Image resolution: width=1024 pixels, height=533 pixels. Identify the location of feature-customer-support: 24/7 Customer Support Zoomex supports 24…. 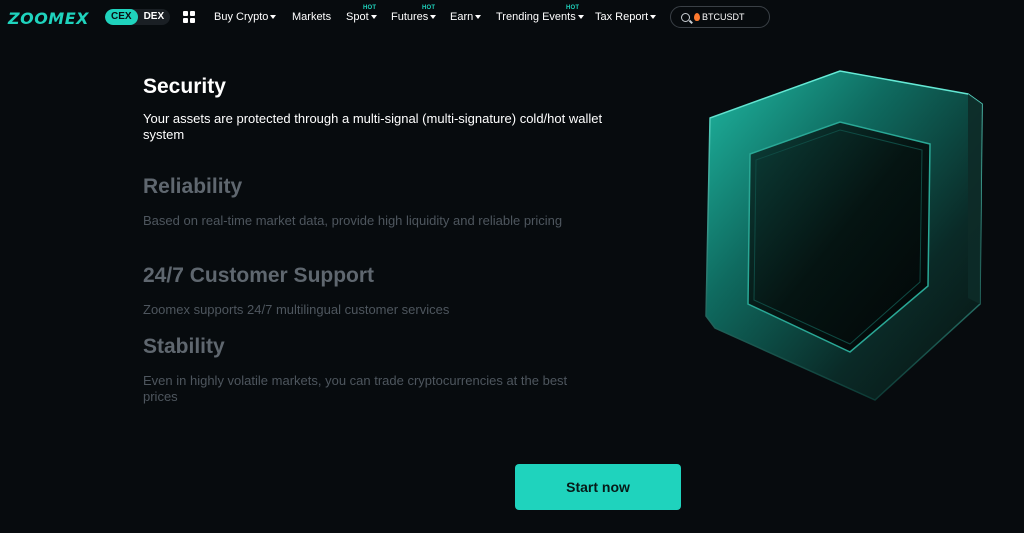
(373, 291).